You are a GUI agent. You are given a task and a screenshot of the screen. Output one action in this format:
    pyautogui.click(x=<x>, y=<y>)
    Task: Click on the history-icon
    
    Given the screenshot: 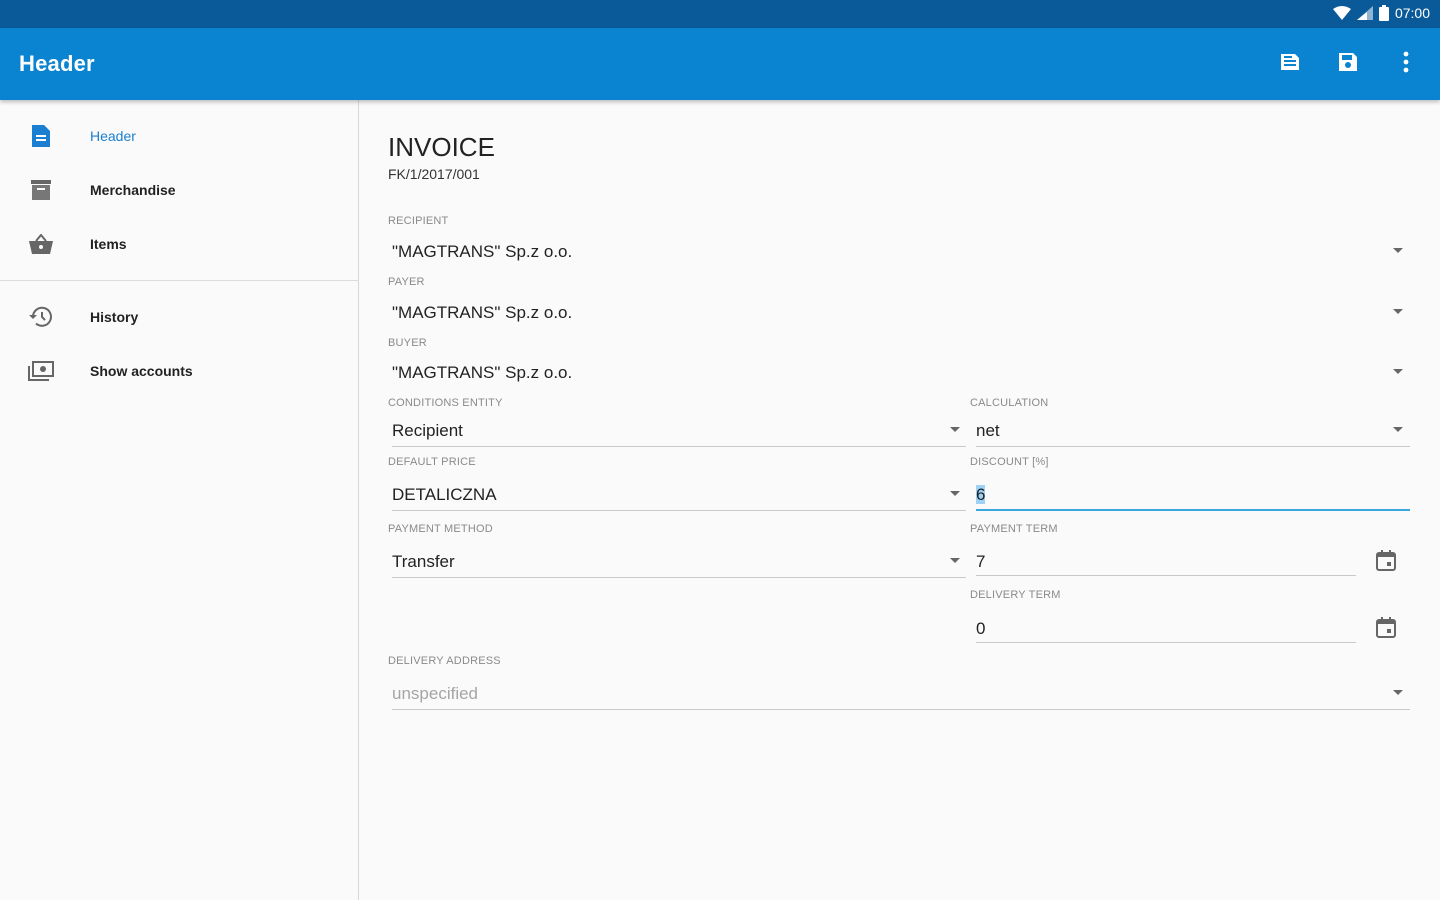 What is the action you would take?
    pyautogui.click(x=41, y=317)
    